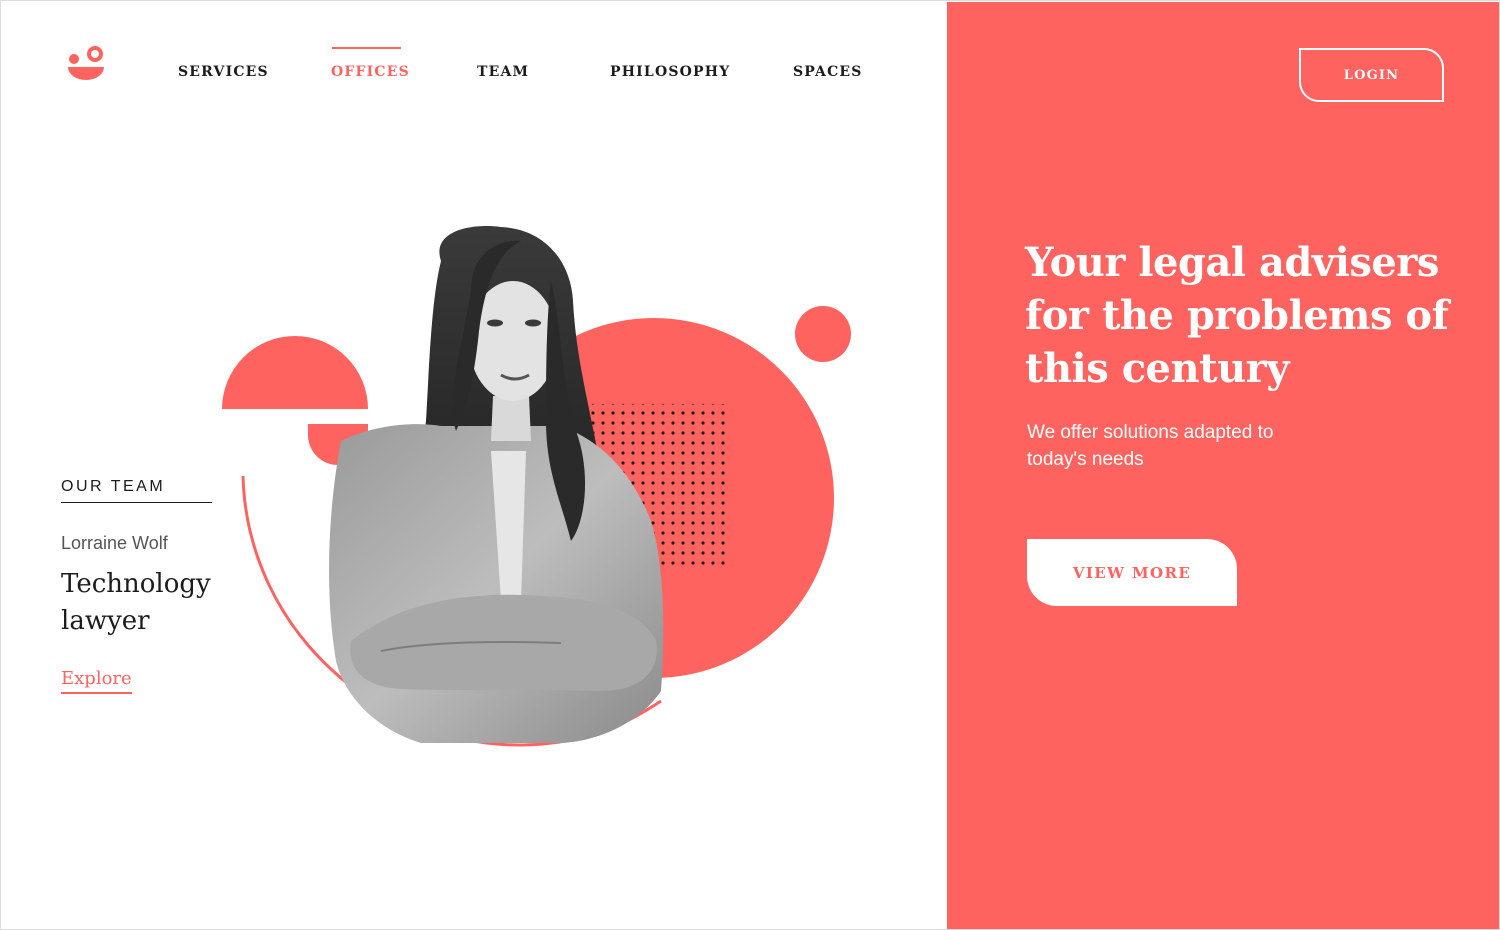  I want to click on section-divider, so click(136, 502).